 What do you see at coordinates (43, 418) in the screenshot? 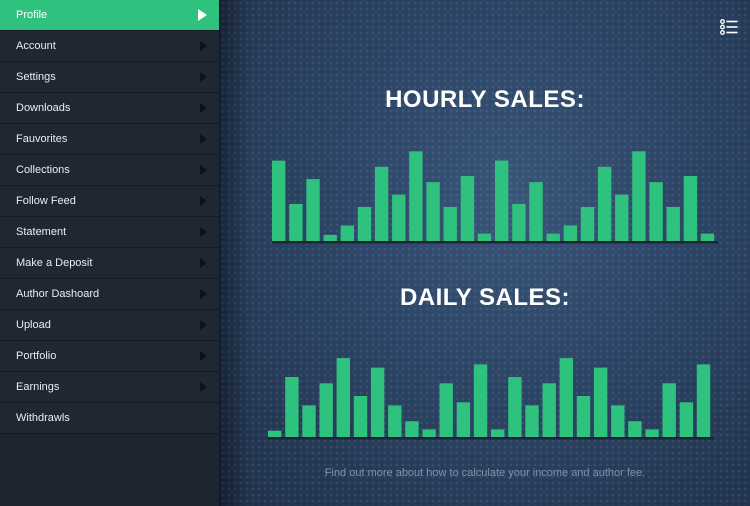
I see `sidebar-item-label: Withdrawls` at bounding box center [43, 418].